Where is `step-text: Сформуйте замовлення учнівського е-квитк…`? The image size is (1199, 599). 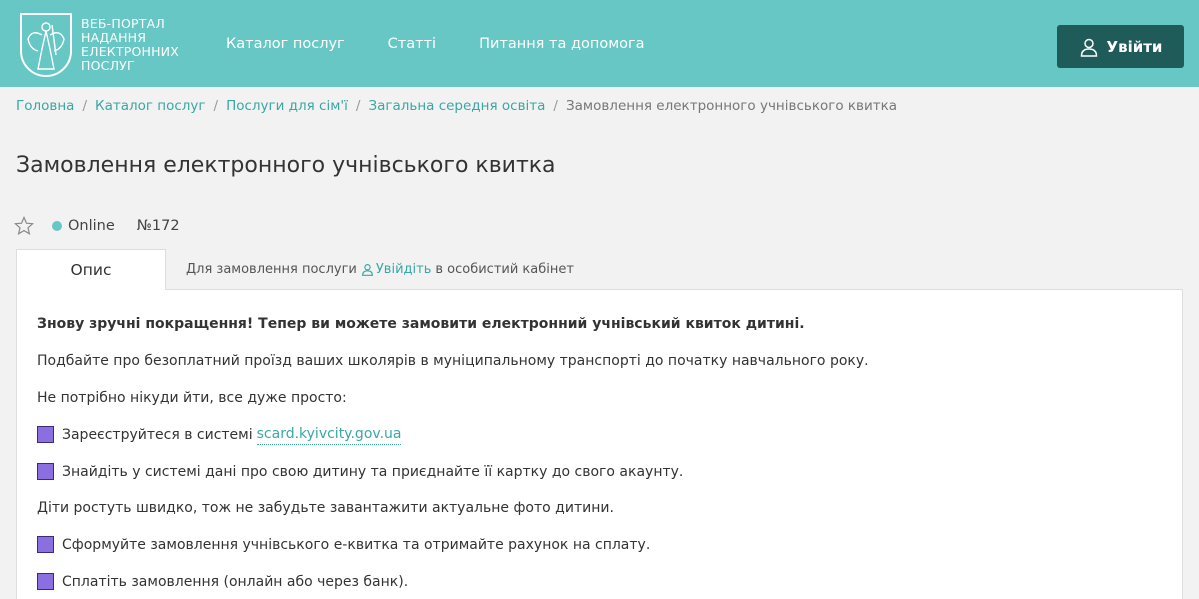 step-text: Сформуйте замовлення учнівського е-квитк… is located at coordinates (356, 544).